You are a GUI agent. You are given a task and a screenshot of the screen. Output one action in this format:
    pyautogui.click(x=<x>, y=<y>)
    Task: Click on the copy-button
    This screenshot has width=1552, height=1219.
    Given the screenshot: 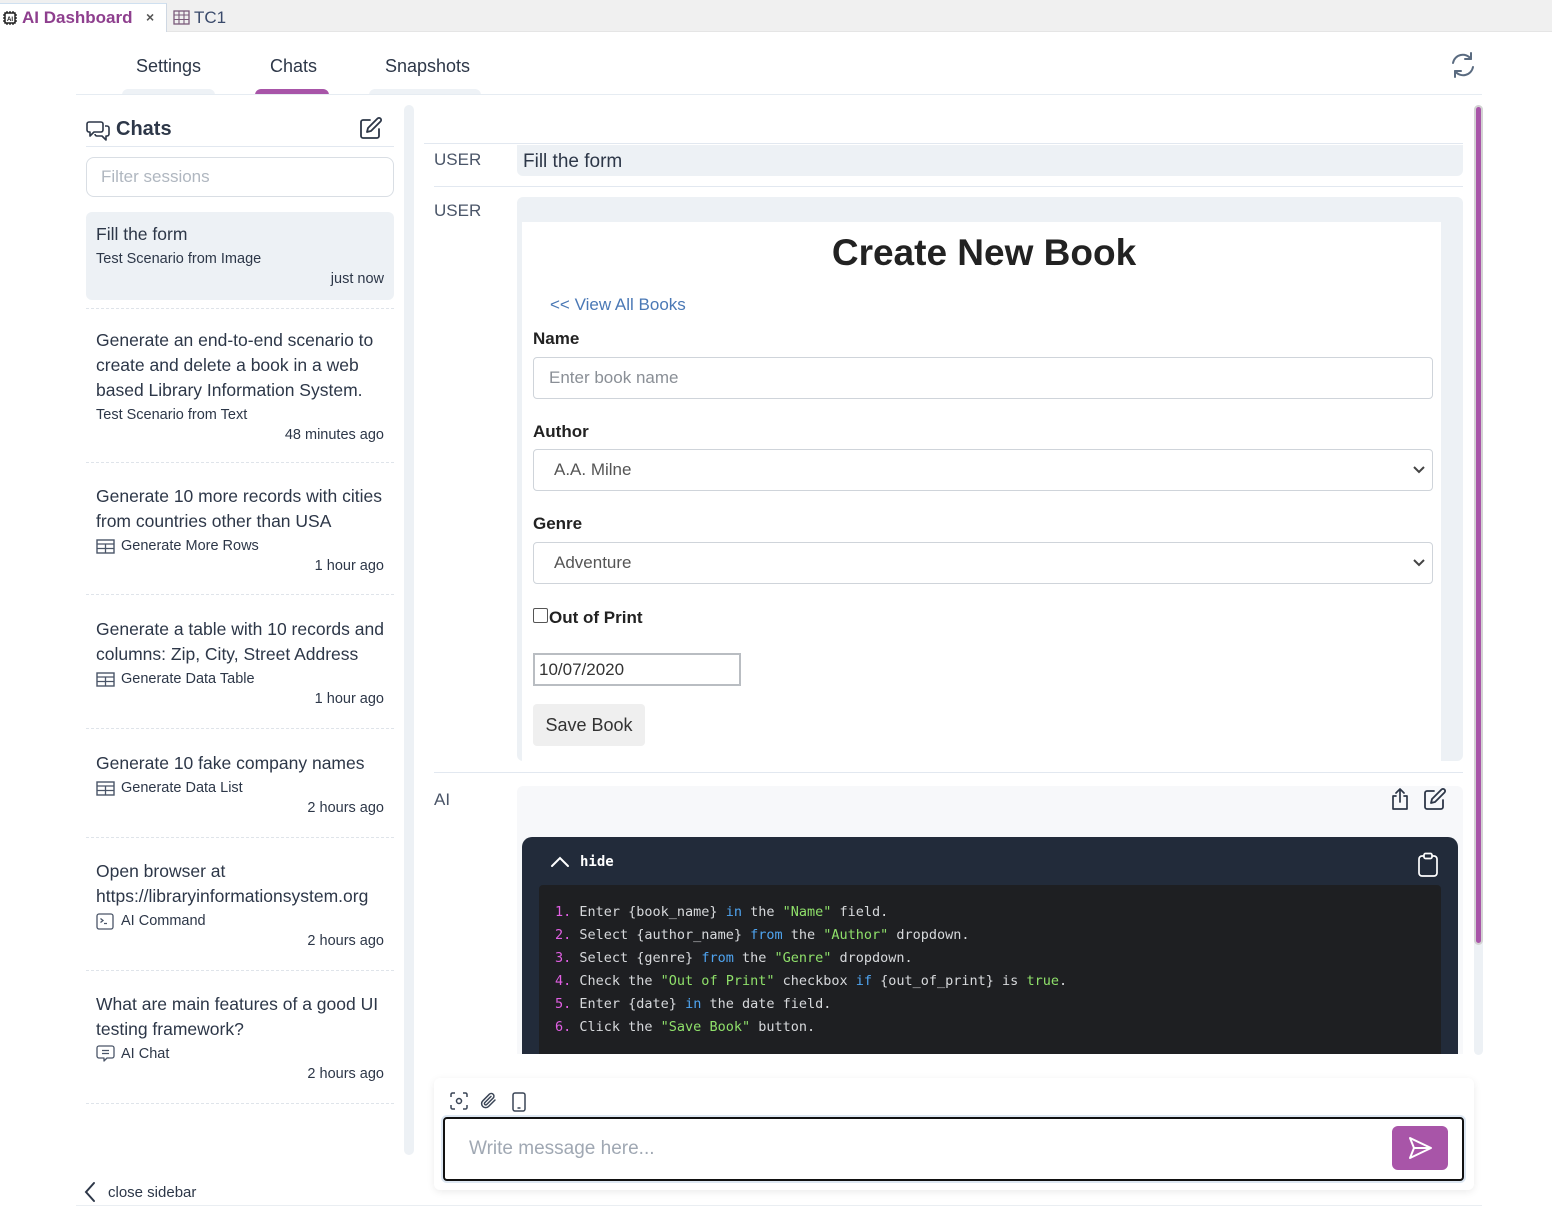 What is the action you would take?
    pyautogui.click(x=1428, y=865)
    